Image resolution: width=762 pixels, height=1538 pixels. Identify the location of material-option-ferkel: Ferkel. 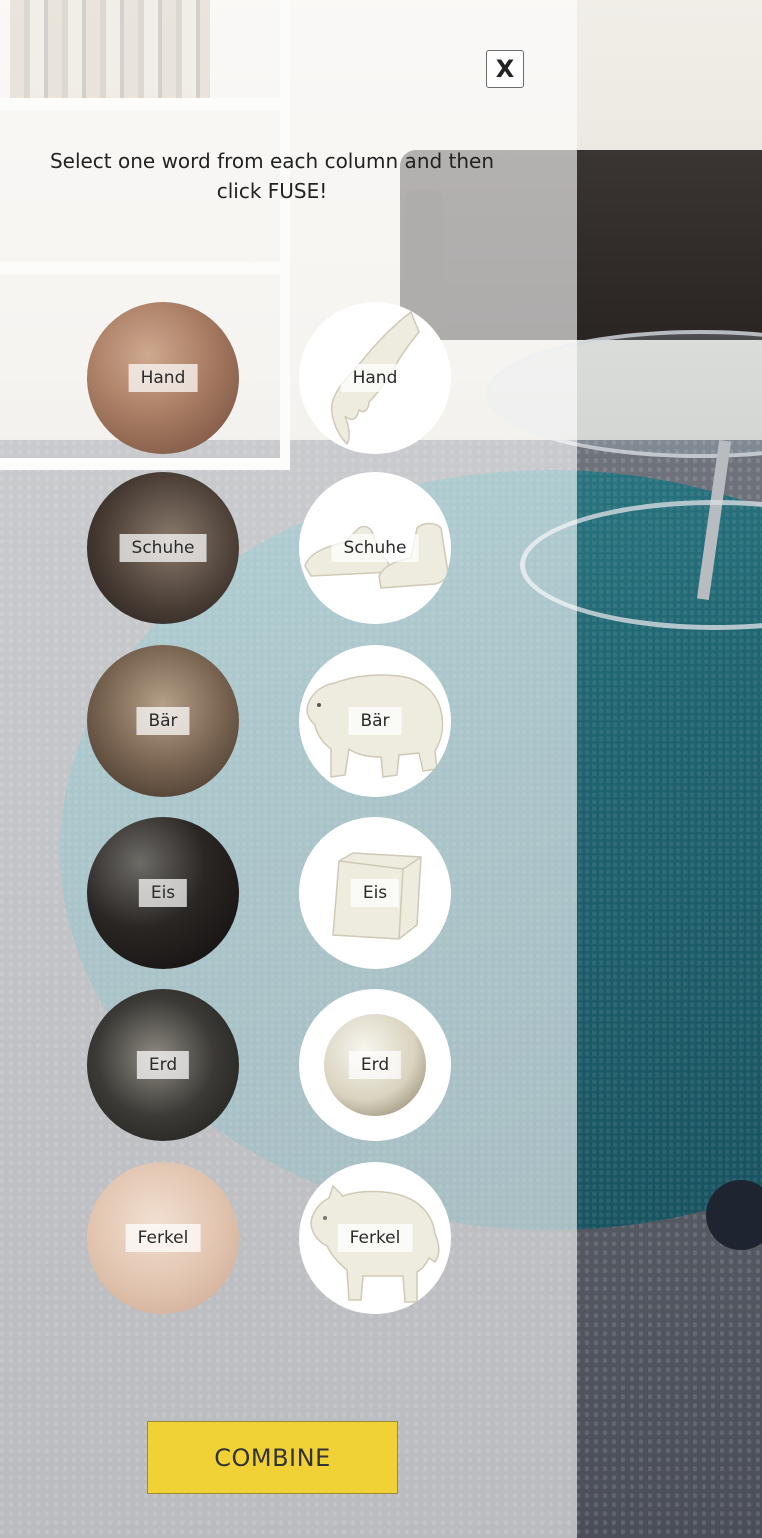
(163, 1238).